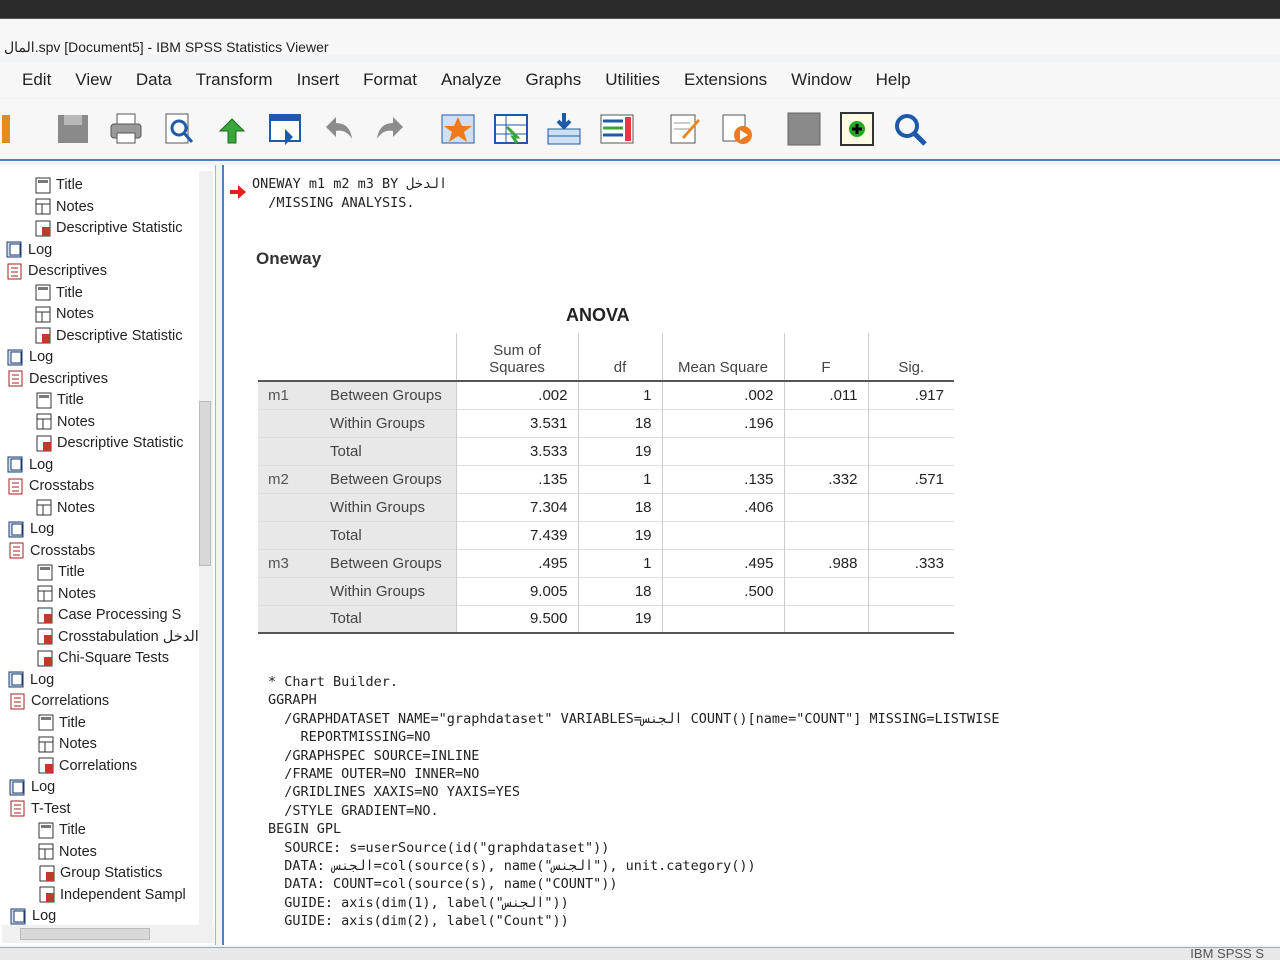 Image resolution: width=1280 pixels, height=960 pixels. Describe the element at coordinates (289, 534) in the screenshot. I see `row-variable-label` at that location.